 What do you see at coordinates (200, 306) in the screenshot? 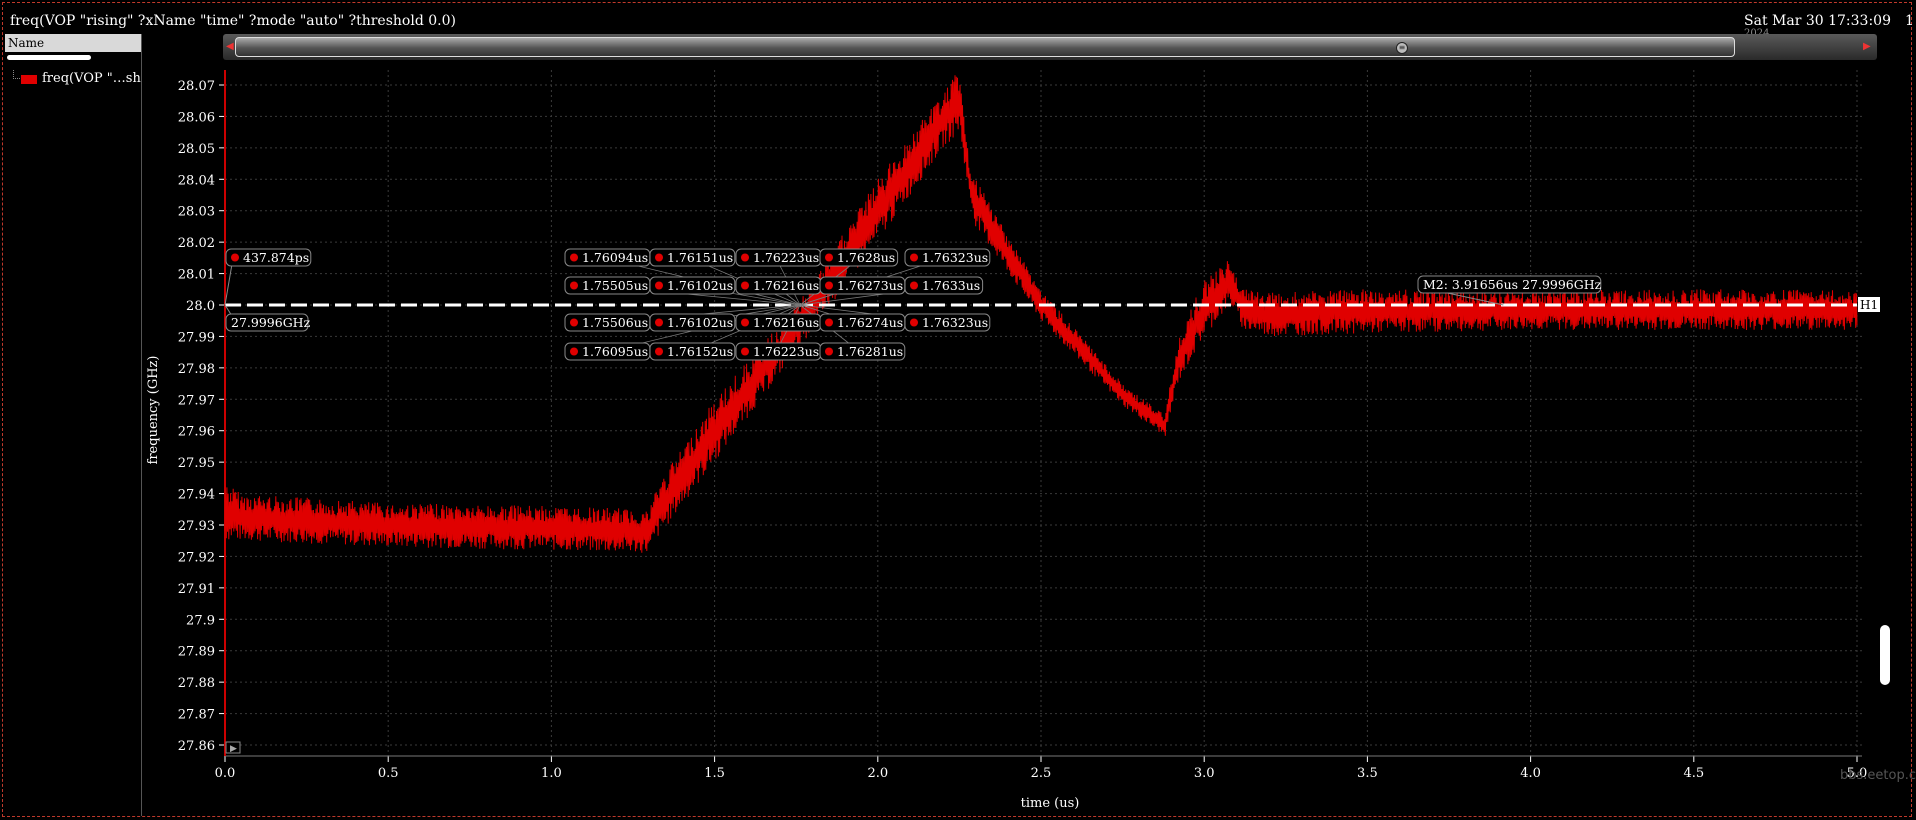
I see `y-tick-label: 28.0` at bounding box center [200, 306].